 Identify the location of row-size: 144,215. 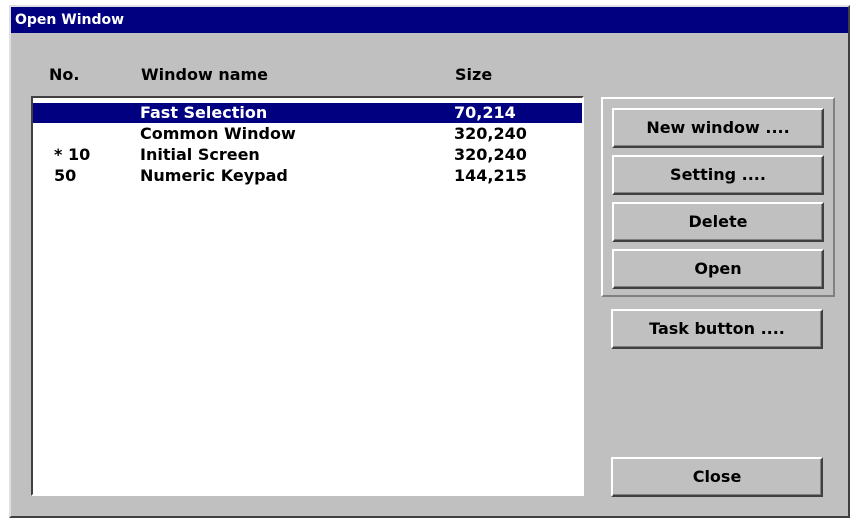
(490, 175).